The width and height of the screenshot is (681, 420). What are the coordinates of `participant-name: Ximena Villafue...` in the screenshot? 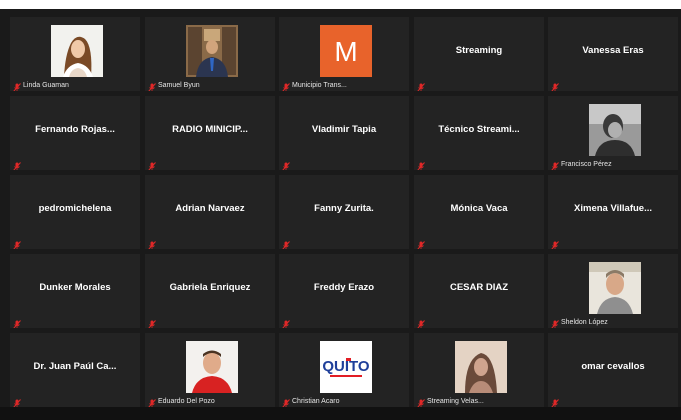 It's located at (613, 208).